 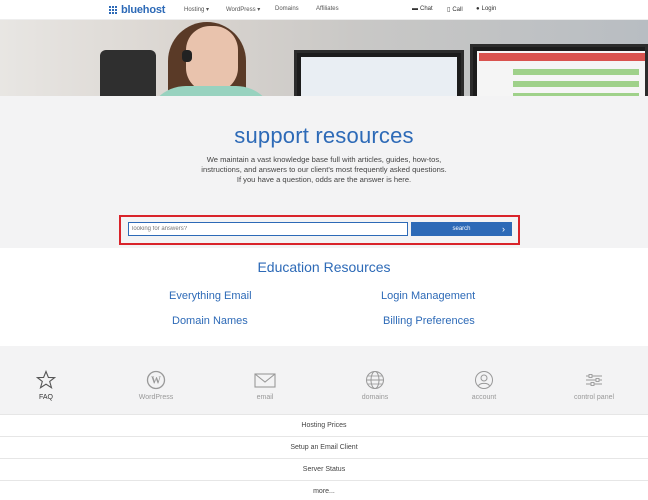 I want to click on search-button: search ›, so click(x=461, y=229).